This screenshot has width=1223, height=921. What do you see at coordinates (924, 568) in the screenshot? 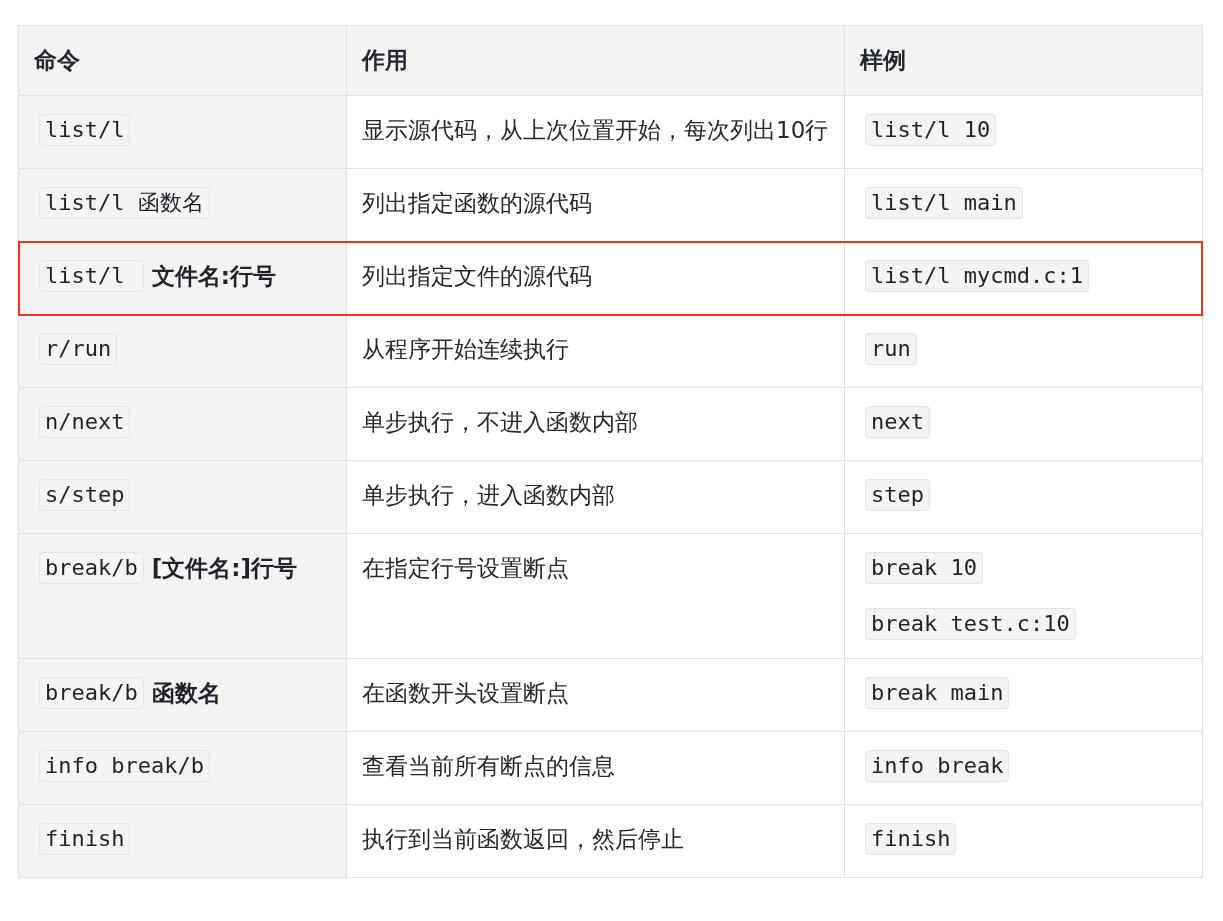
I see `code-snippet: break 10` at bounding box center [924, 568].